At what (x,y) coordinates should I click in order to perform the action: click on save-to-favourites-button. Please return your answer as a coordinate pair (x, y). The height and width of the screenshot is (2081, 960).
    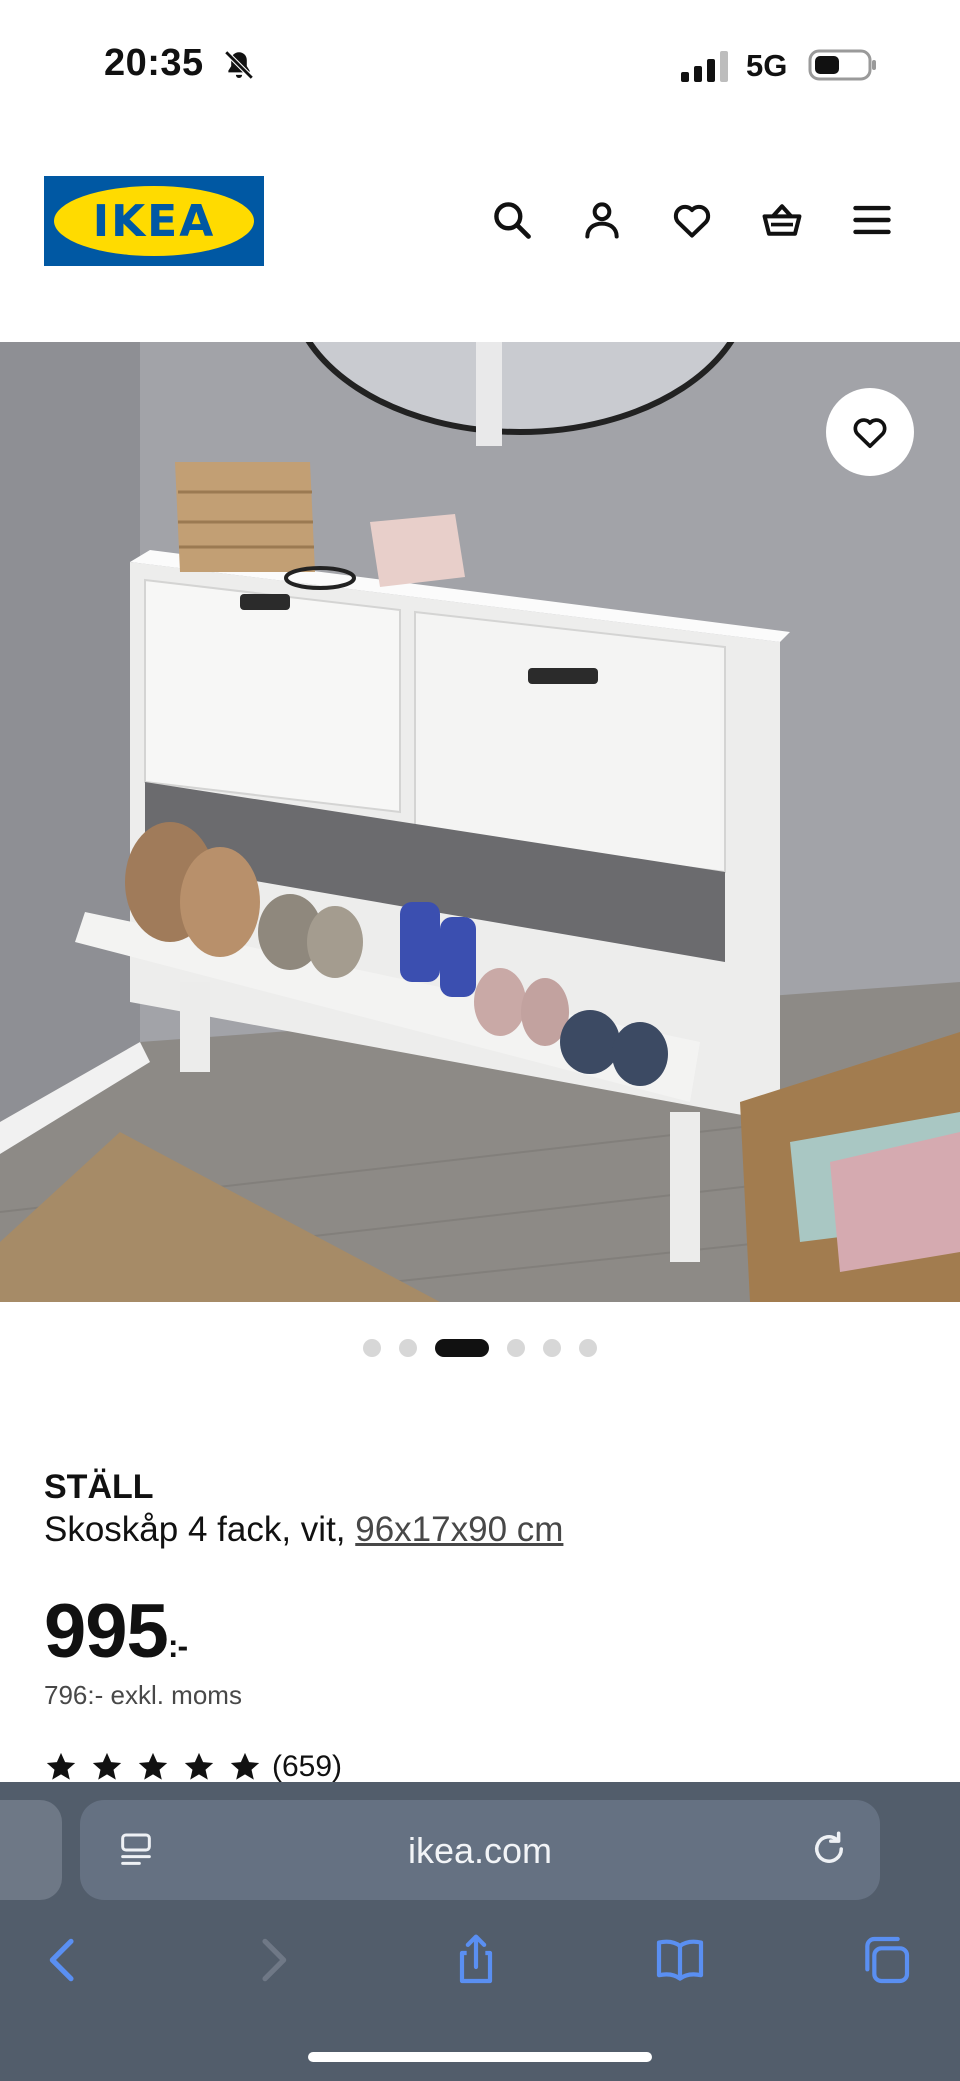
    Looking at the image, I should click on (870, 432).